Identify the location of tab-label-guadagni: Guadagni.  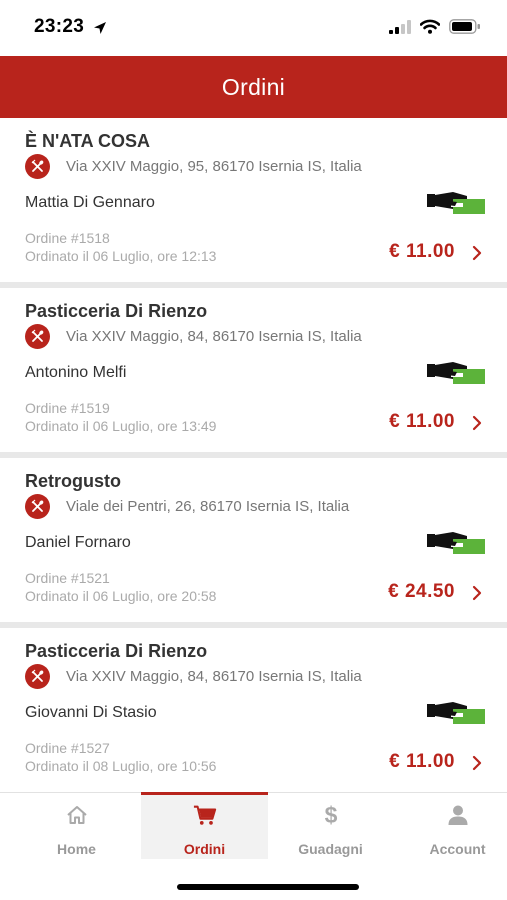
(330, 849).